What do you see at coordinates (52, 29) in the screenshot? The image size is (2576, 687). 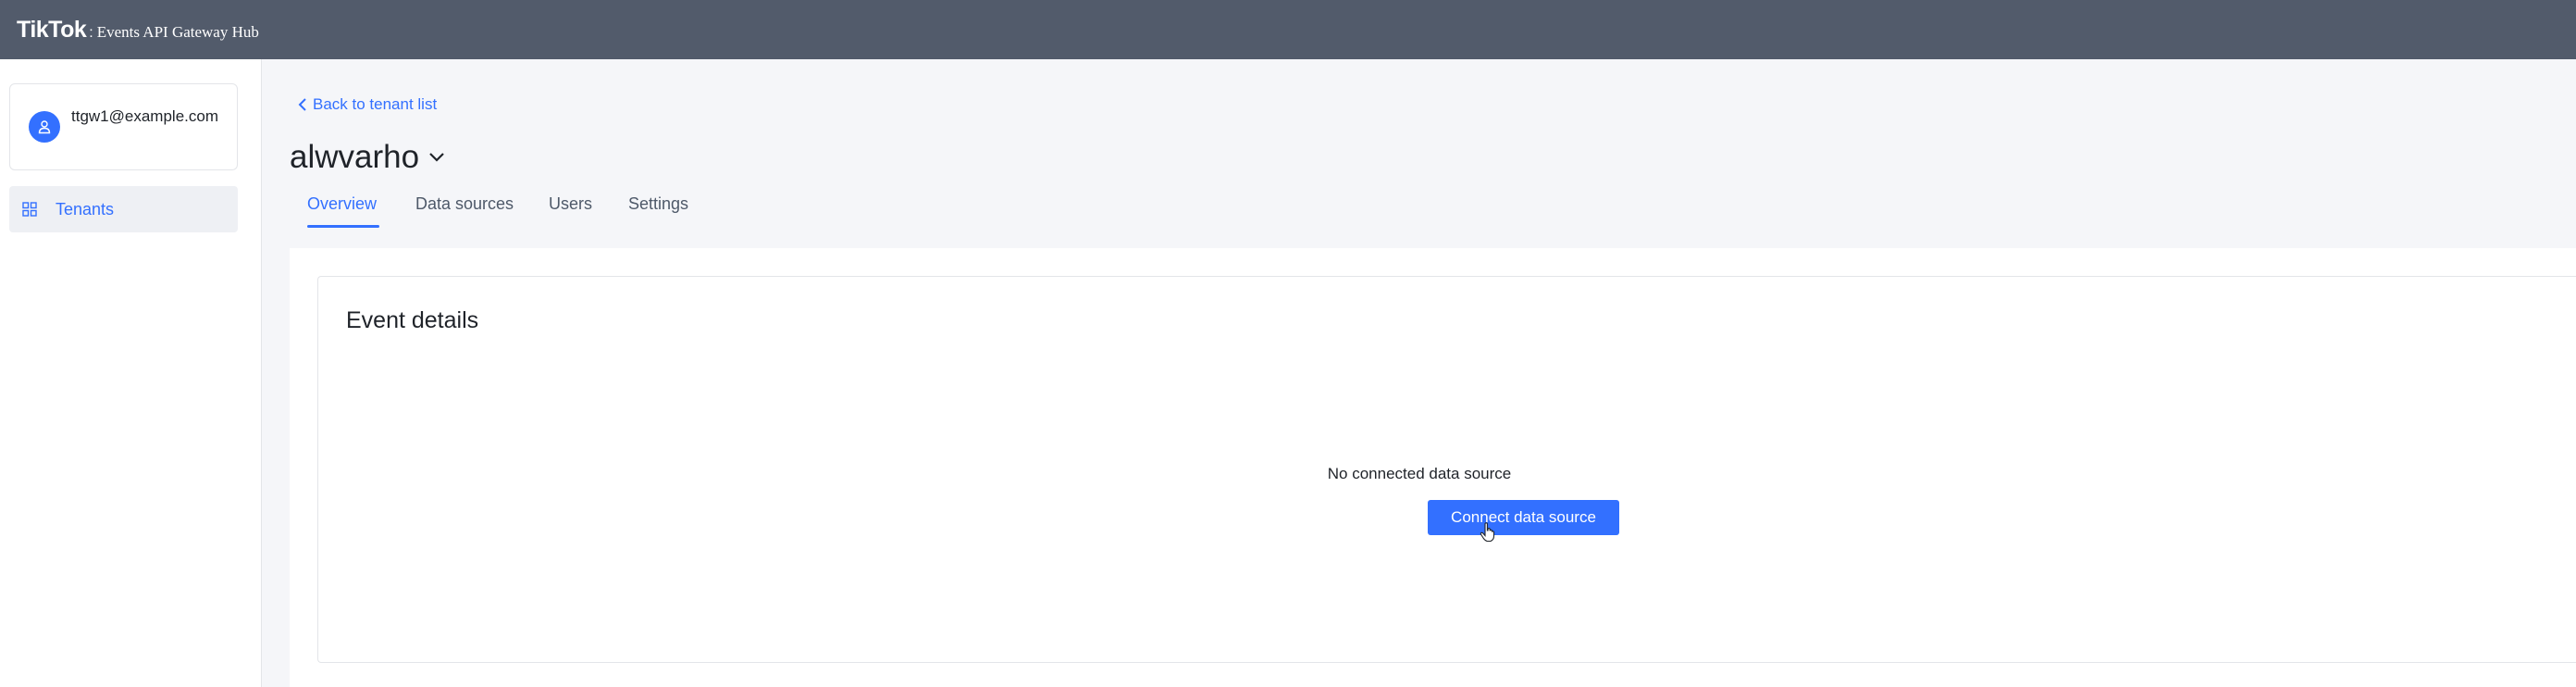 I see `tiktok-logo: TikTok` at bounding box center [52, 29].